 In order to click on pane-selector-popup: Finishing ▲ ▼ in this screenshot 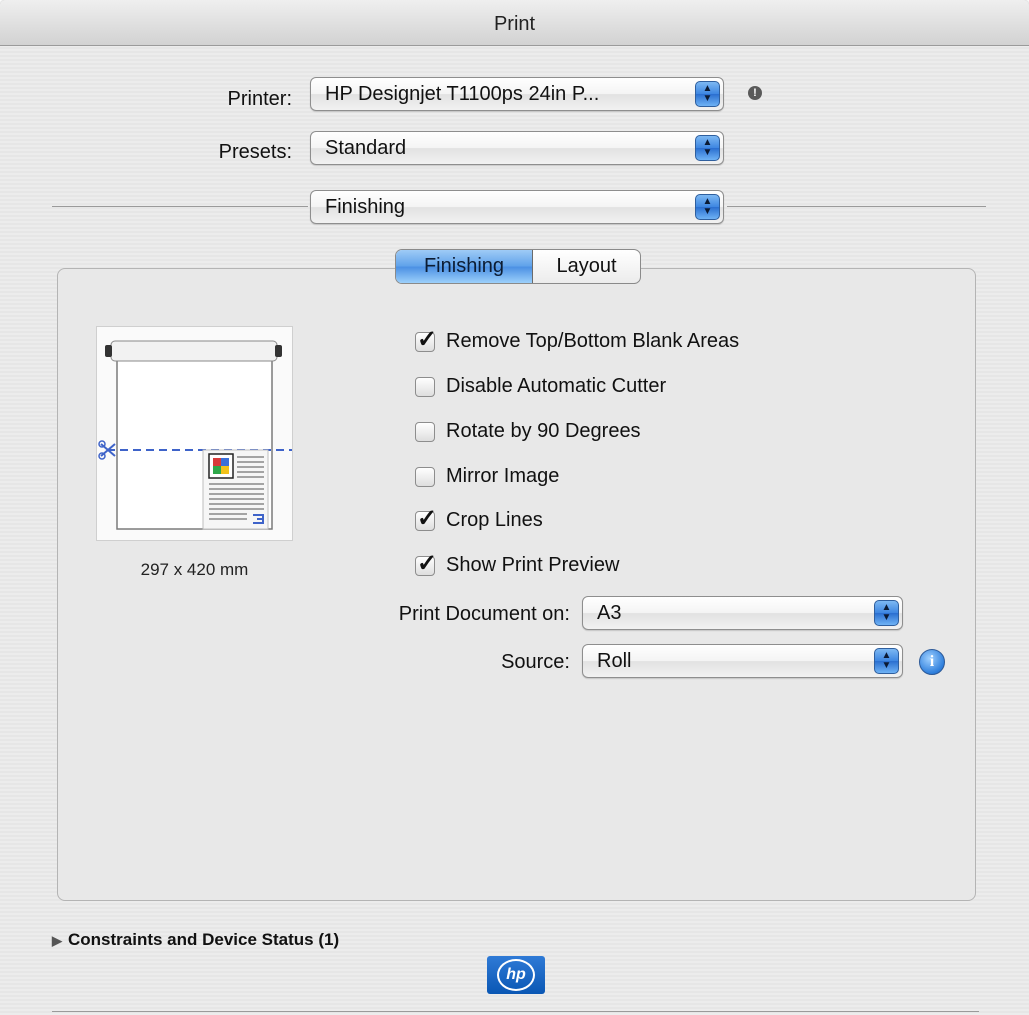, I will do `click(517, 207)`.